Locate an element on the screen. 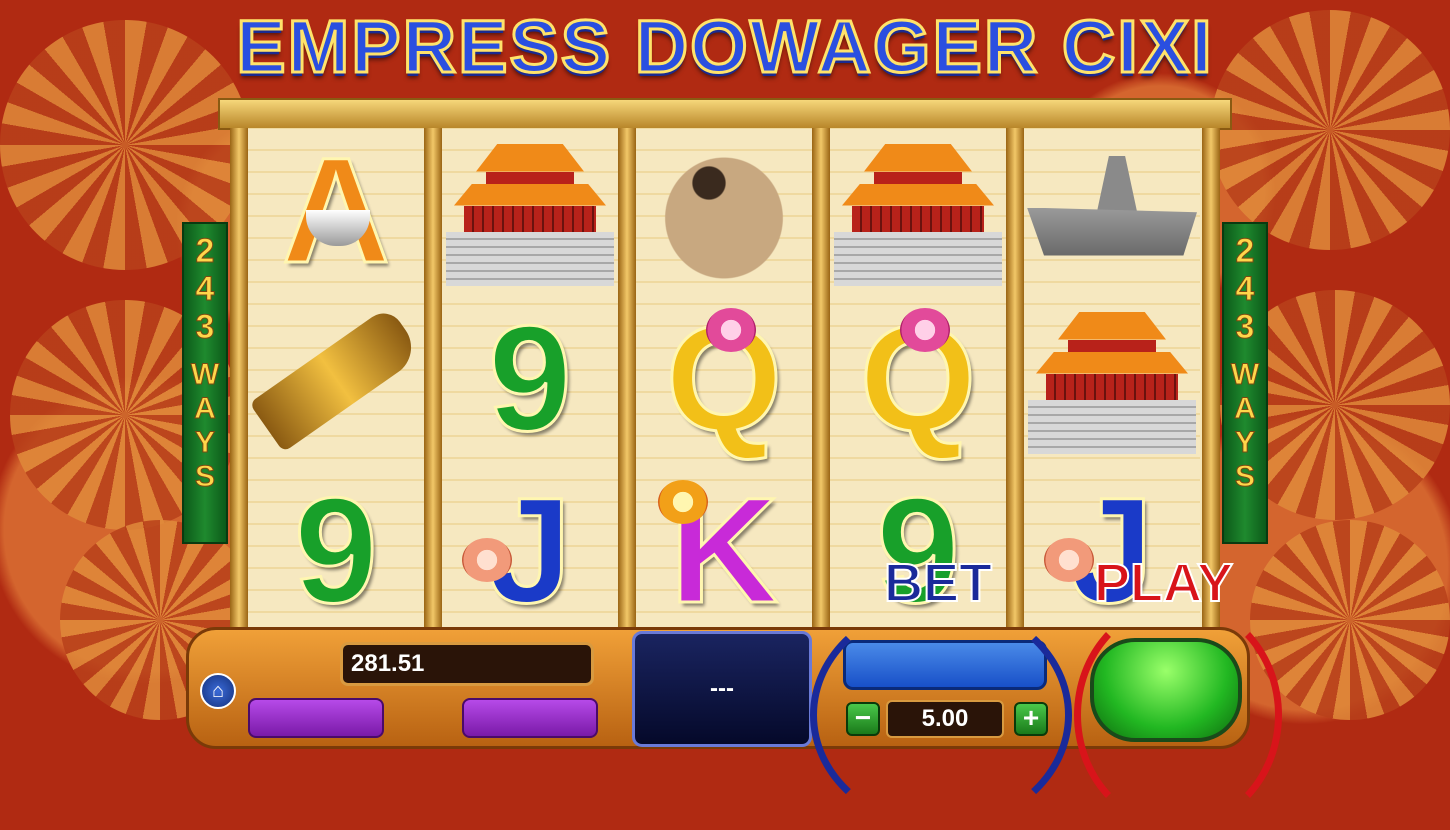 The height and width of the screenshot is (830, 1450). reel-1: A 9 is located at coordinates (336, 380).